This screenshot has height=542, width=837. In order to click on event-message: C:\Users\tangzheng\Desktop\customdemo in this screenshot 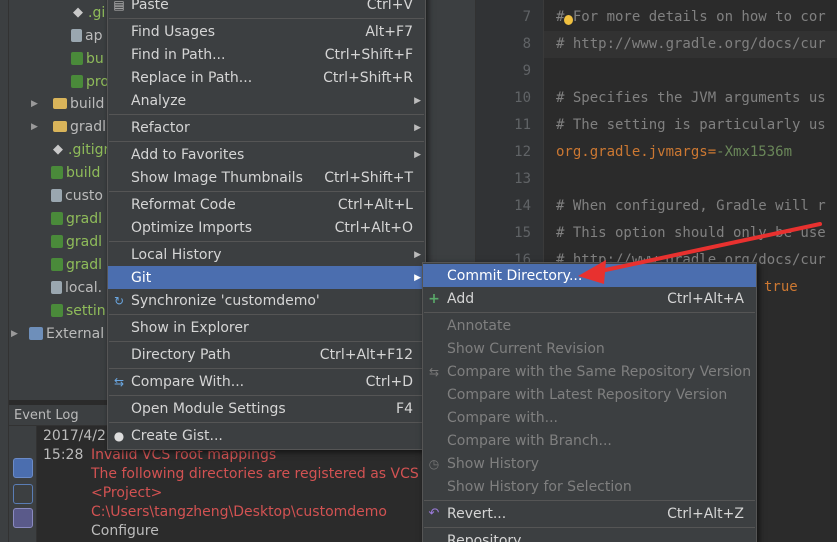, I will do `click(239, 512)`.